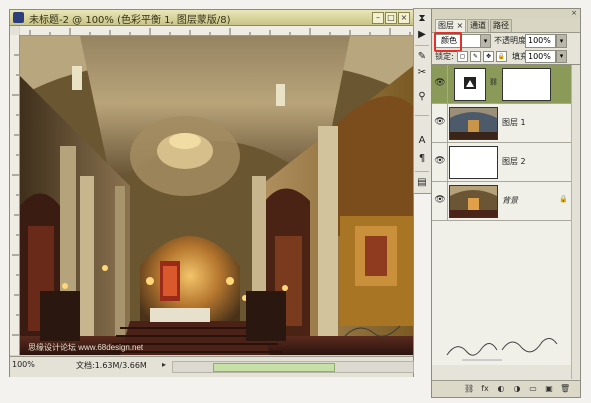 This screenshot has width=591, height=403. I want to click on opacity-input: 100%, so click(540, 41).